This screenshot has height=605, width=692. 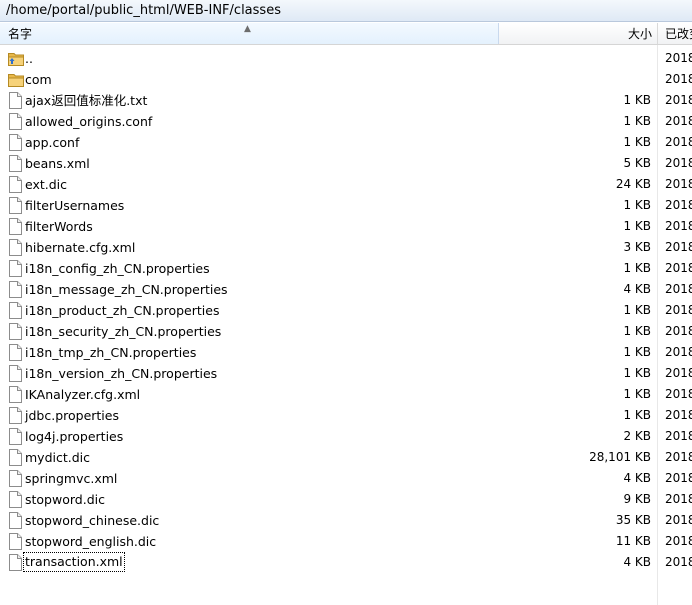 What do you see at coordinates (637, 478) in the screenshot?
I see `file-size: 4 KB` at bounding box center [637, 478].